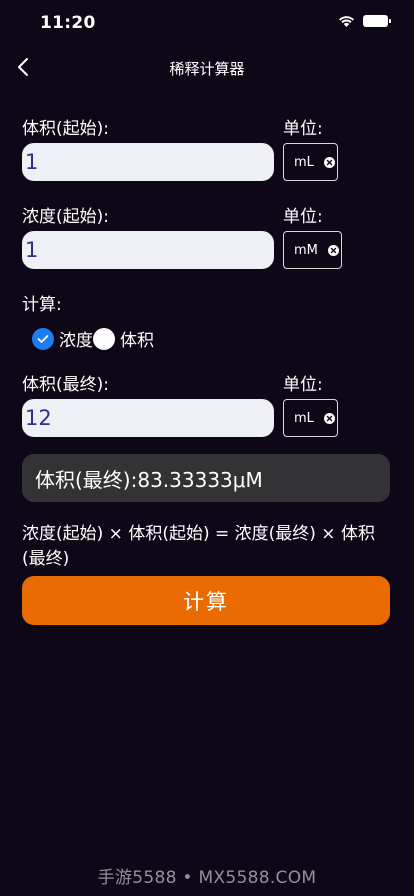  I want to click on radio-concentration-label: 浓度, so click(76, 338).